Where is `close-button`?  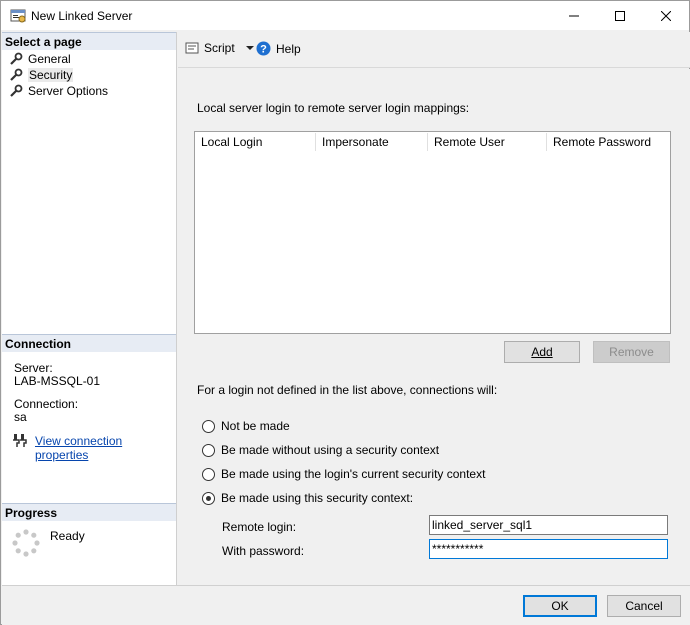 close-button is located at coordinates (666, 16).